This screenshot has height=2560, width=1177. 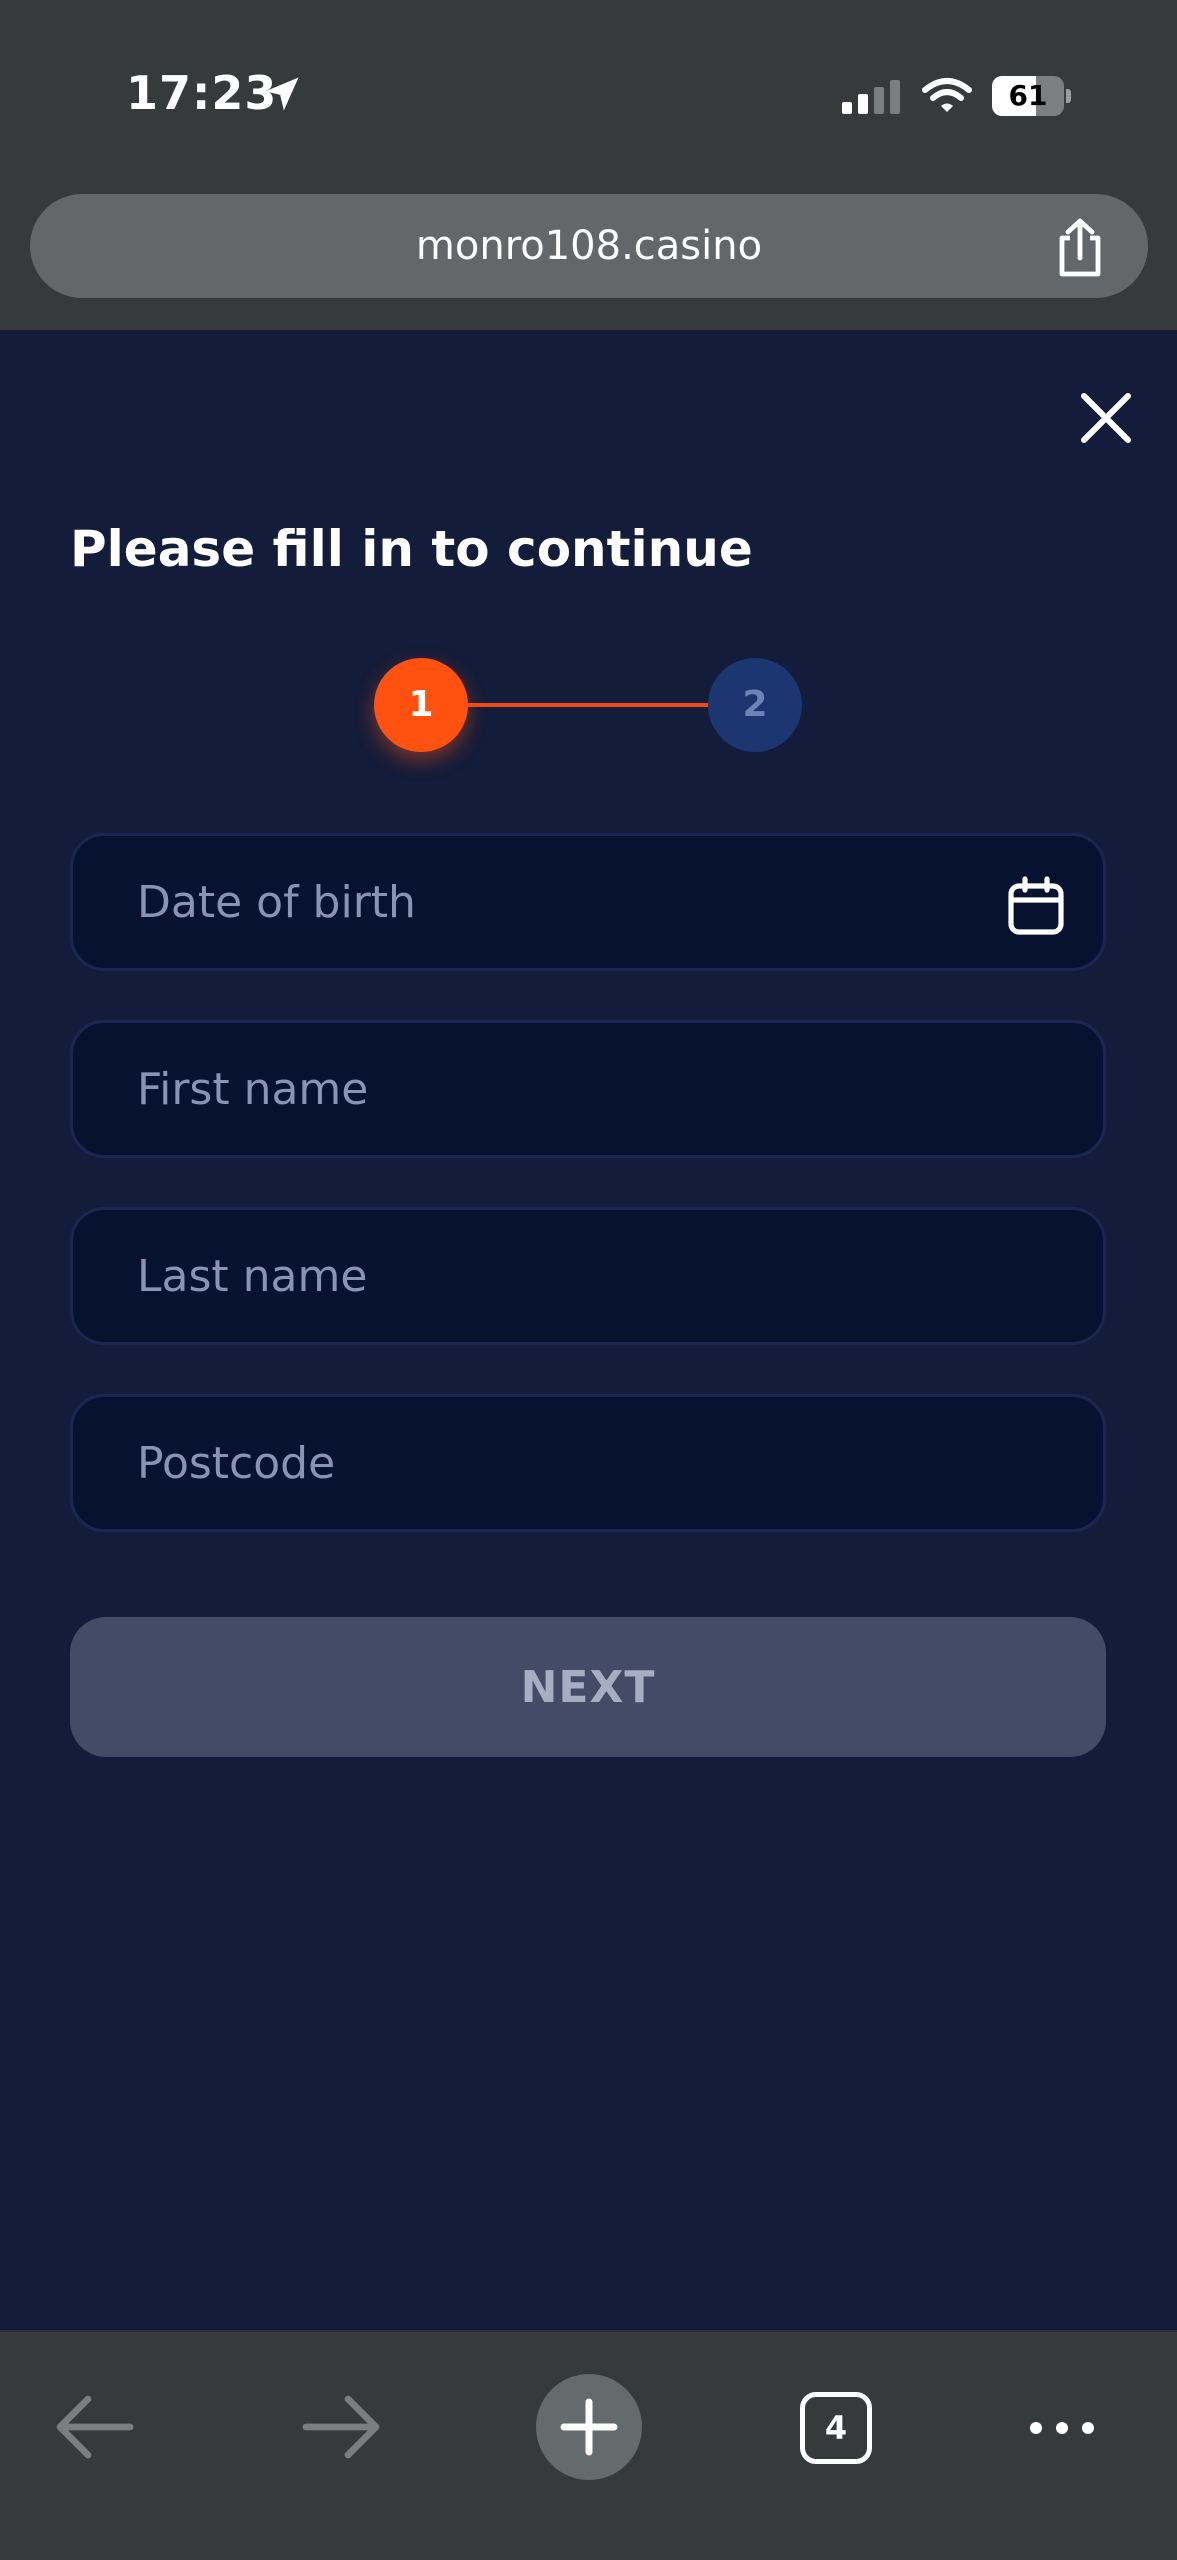 I want to click on postcode-field, so click(x=588, y=1463).